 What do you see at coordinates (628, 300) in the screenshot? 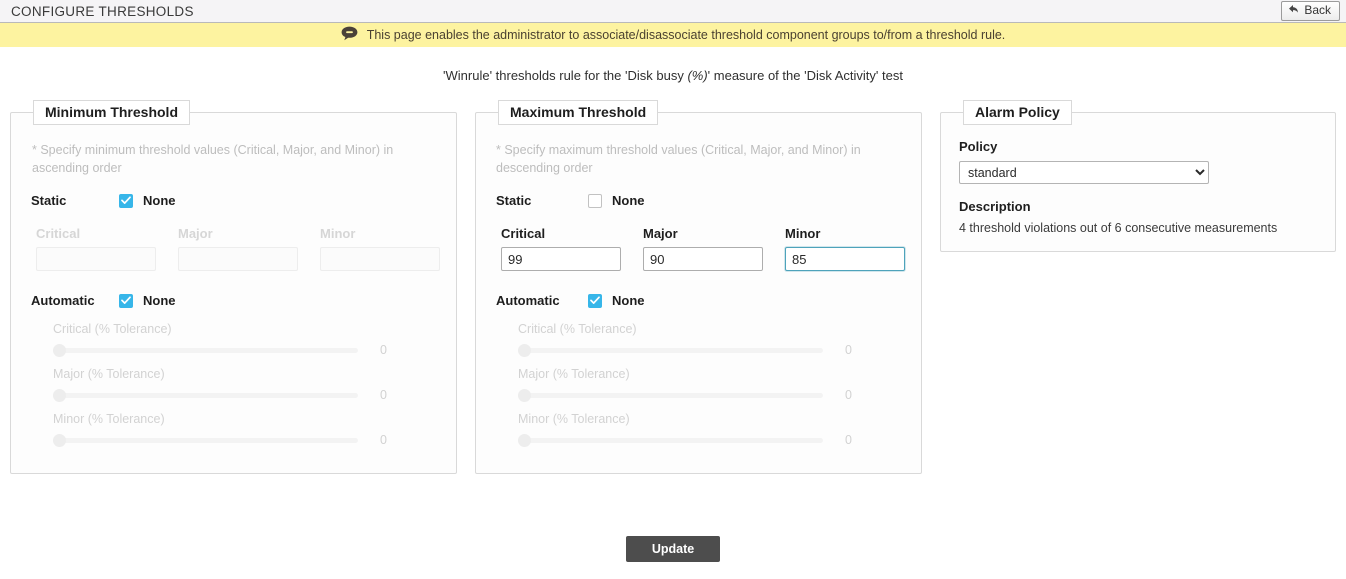
I see `maximum-automatic-none-label: None` at bounding box center [628, 300].